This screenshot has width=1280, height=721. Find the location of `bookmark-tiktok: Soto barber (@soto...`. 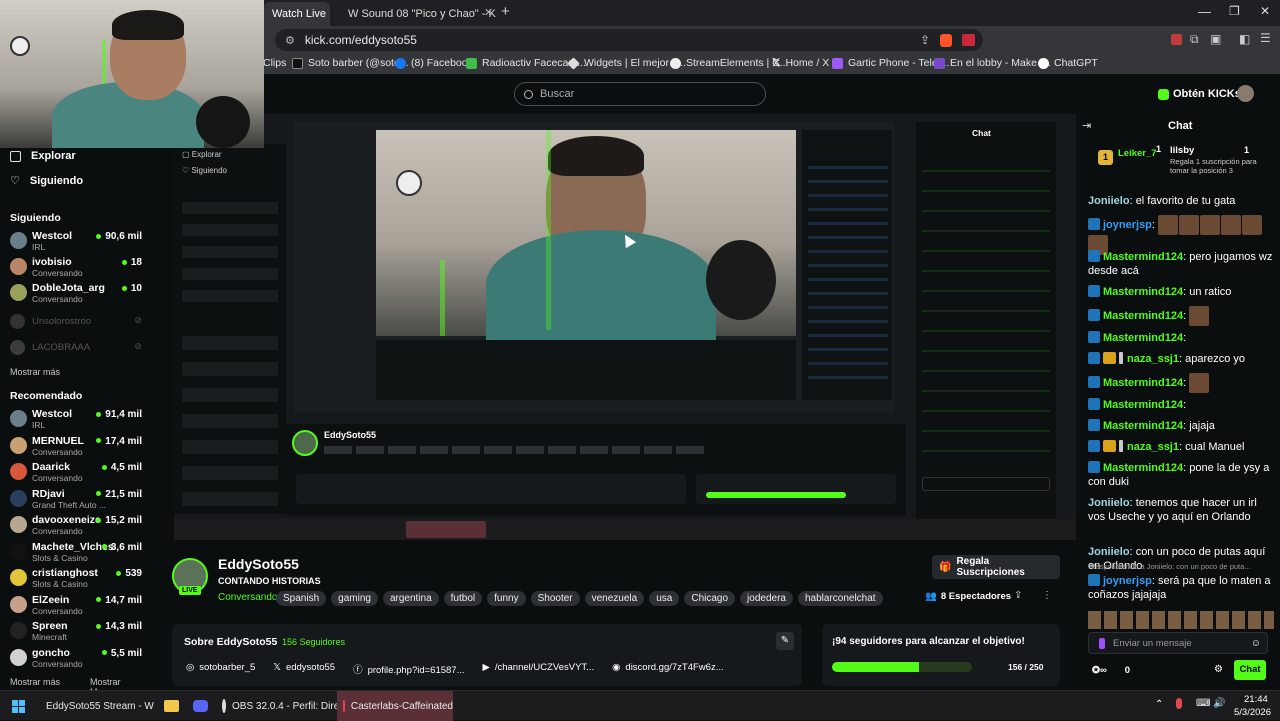

bookmark-tiktok: Soto barber (@soto... is located at coordinates (350, 63).